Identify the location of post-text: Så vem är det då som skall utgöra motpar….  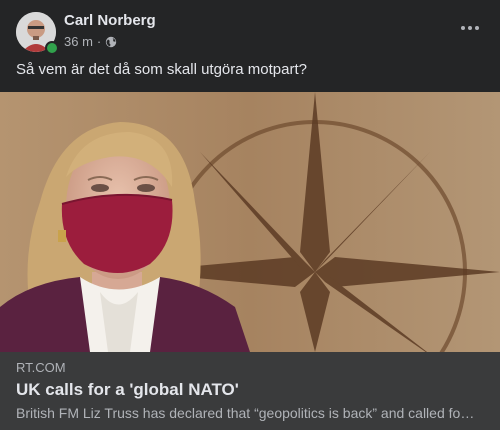
(161, 69).